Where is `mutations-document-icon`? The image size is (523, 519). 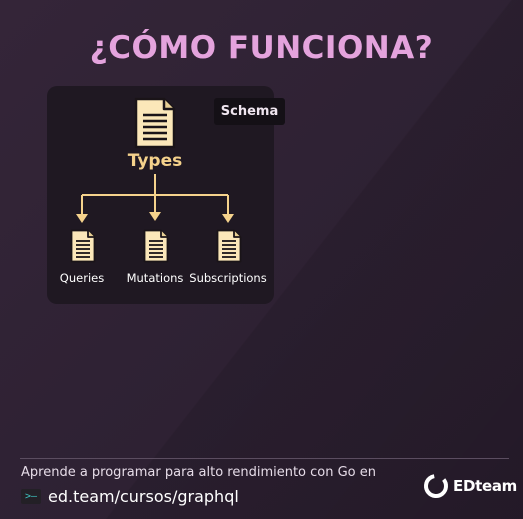
mutations-document-icon is located at coordinates (156, 246).